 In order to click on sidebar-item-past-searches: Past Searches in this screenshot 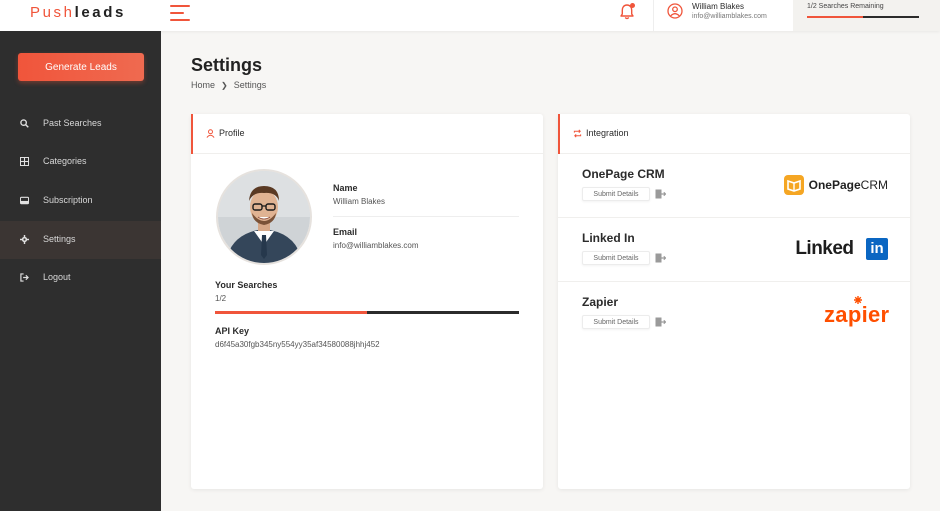, I will do `click(80, 124)`.